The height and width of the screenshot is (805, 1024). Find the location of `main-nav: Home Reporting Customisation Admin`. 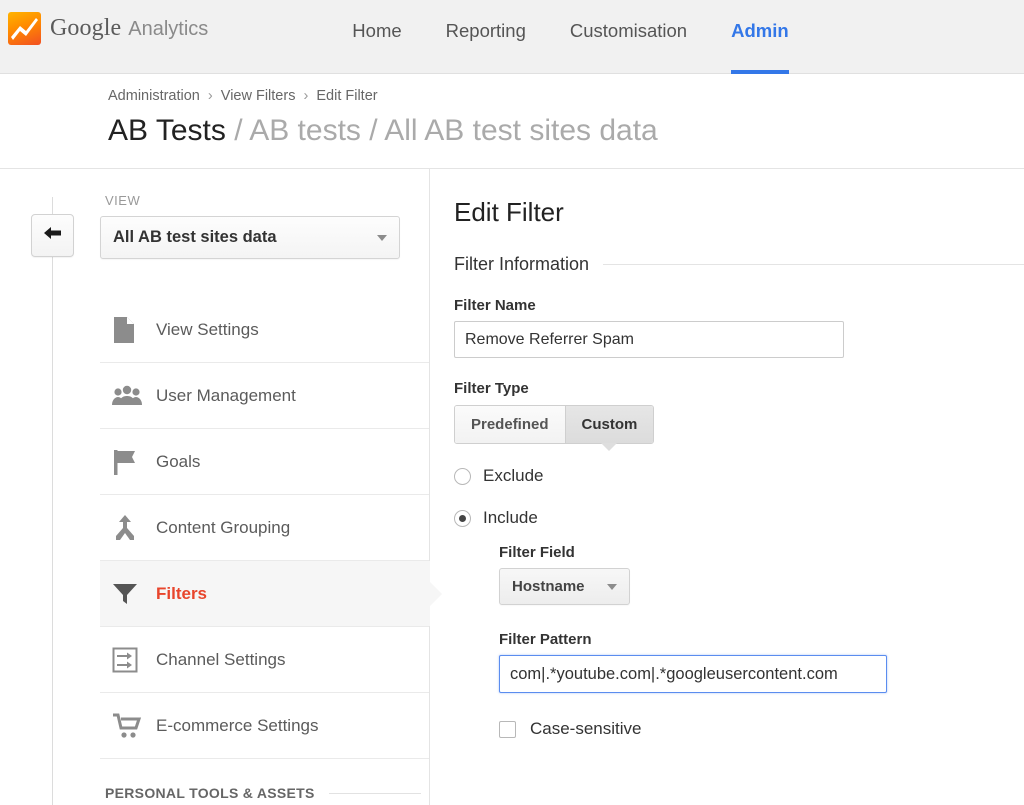

main-nav: Home Reporting Customisation Admin is located at coordinates (570, 37).